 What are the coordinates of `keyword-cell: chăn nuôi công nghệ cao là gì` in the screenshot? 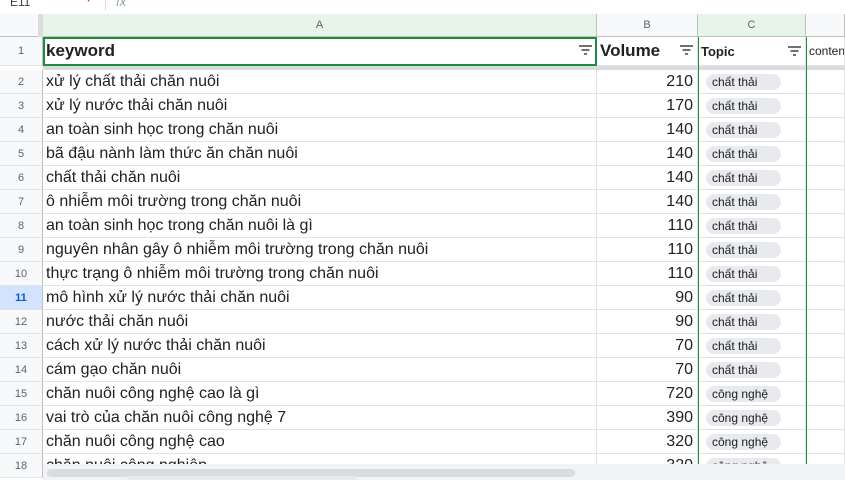 It's located at (320, 394).